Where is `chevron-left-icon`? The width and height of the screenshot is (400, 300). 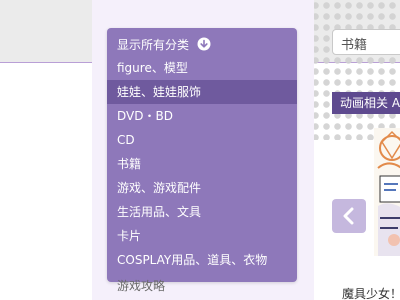 chevron-left-icon is located at coordinates (348, 216).